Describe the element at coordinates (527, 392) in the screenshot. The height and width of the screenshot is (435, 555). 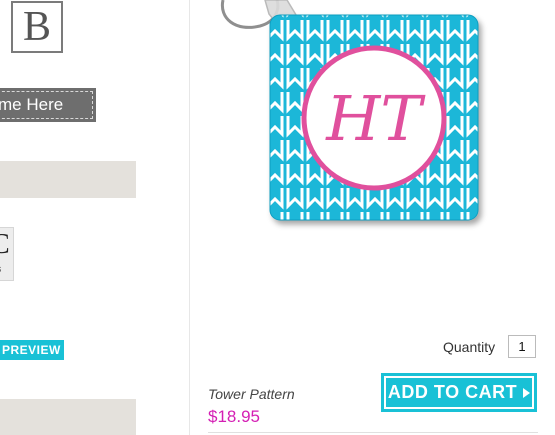
I see `arrow-right-icon` at that location.